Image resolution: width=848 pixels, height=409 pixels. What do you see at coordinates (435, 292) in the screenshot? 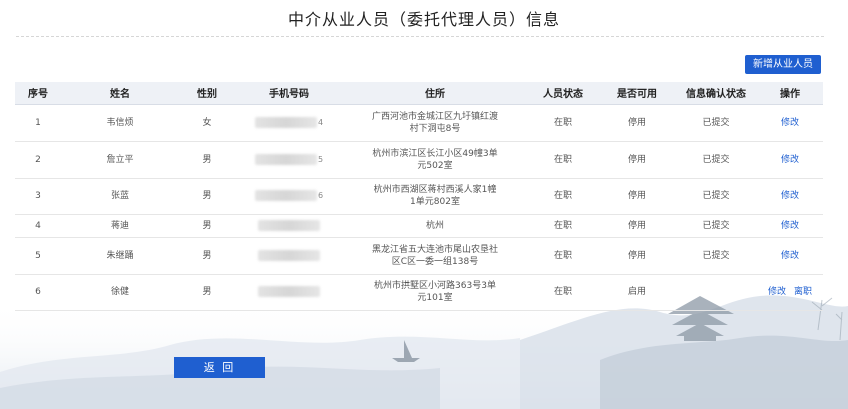
I see `staff-address: 杭州市拱墅区小河路363号3单 元101室` at bounding box center [435, 292].